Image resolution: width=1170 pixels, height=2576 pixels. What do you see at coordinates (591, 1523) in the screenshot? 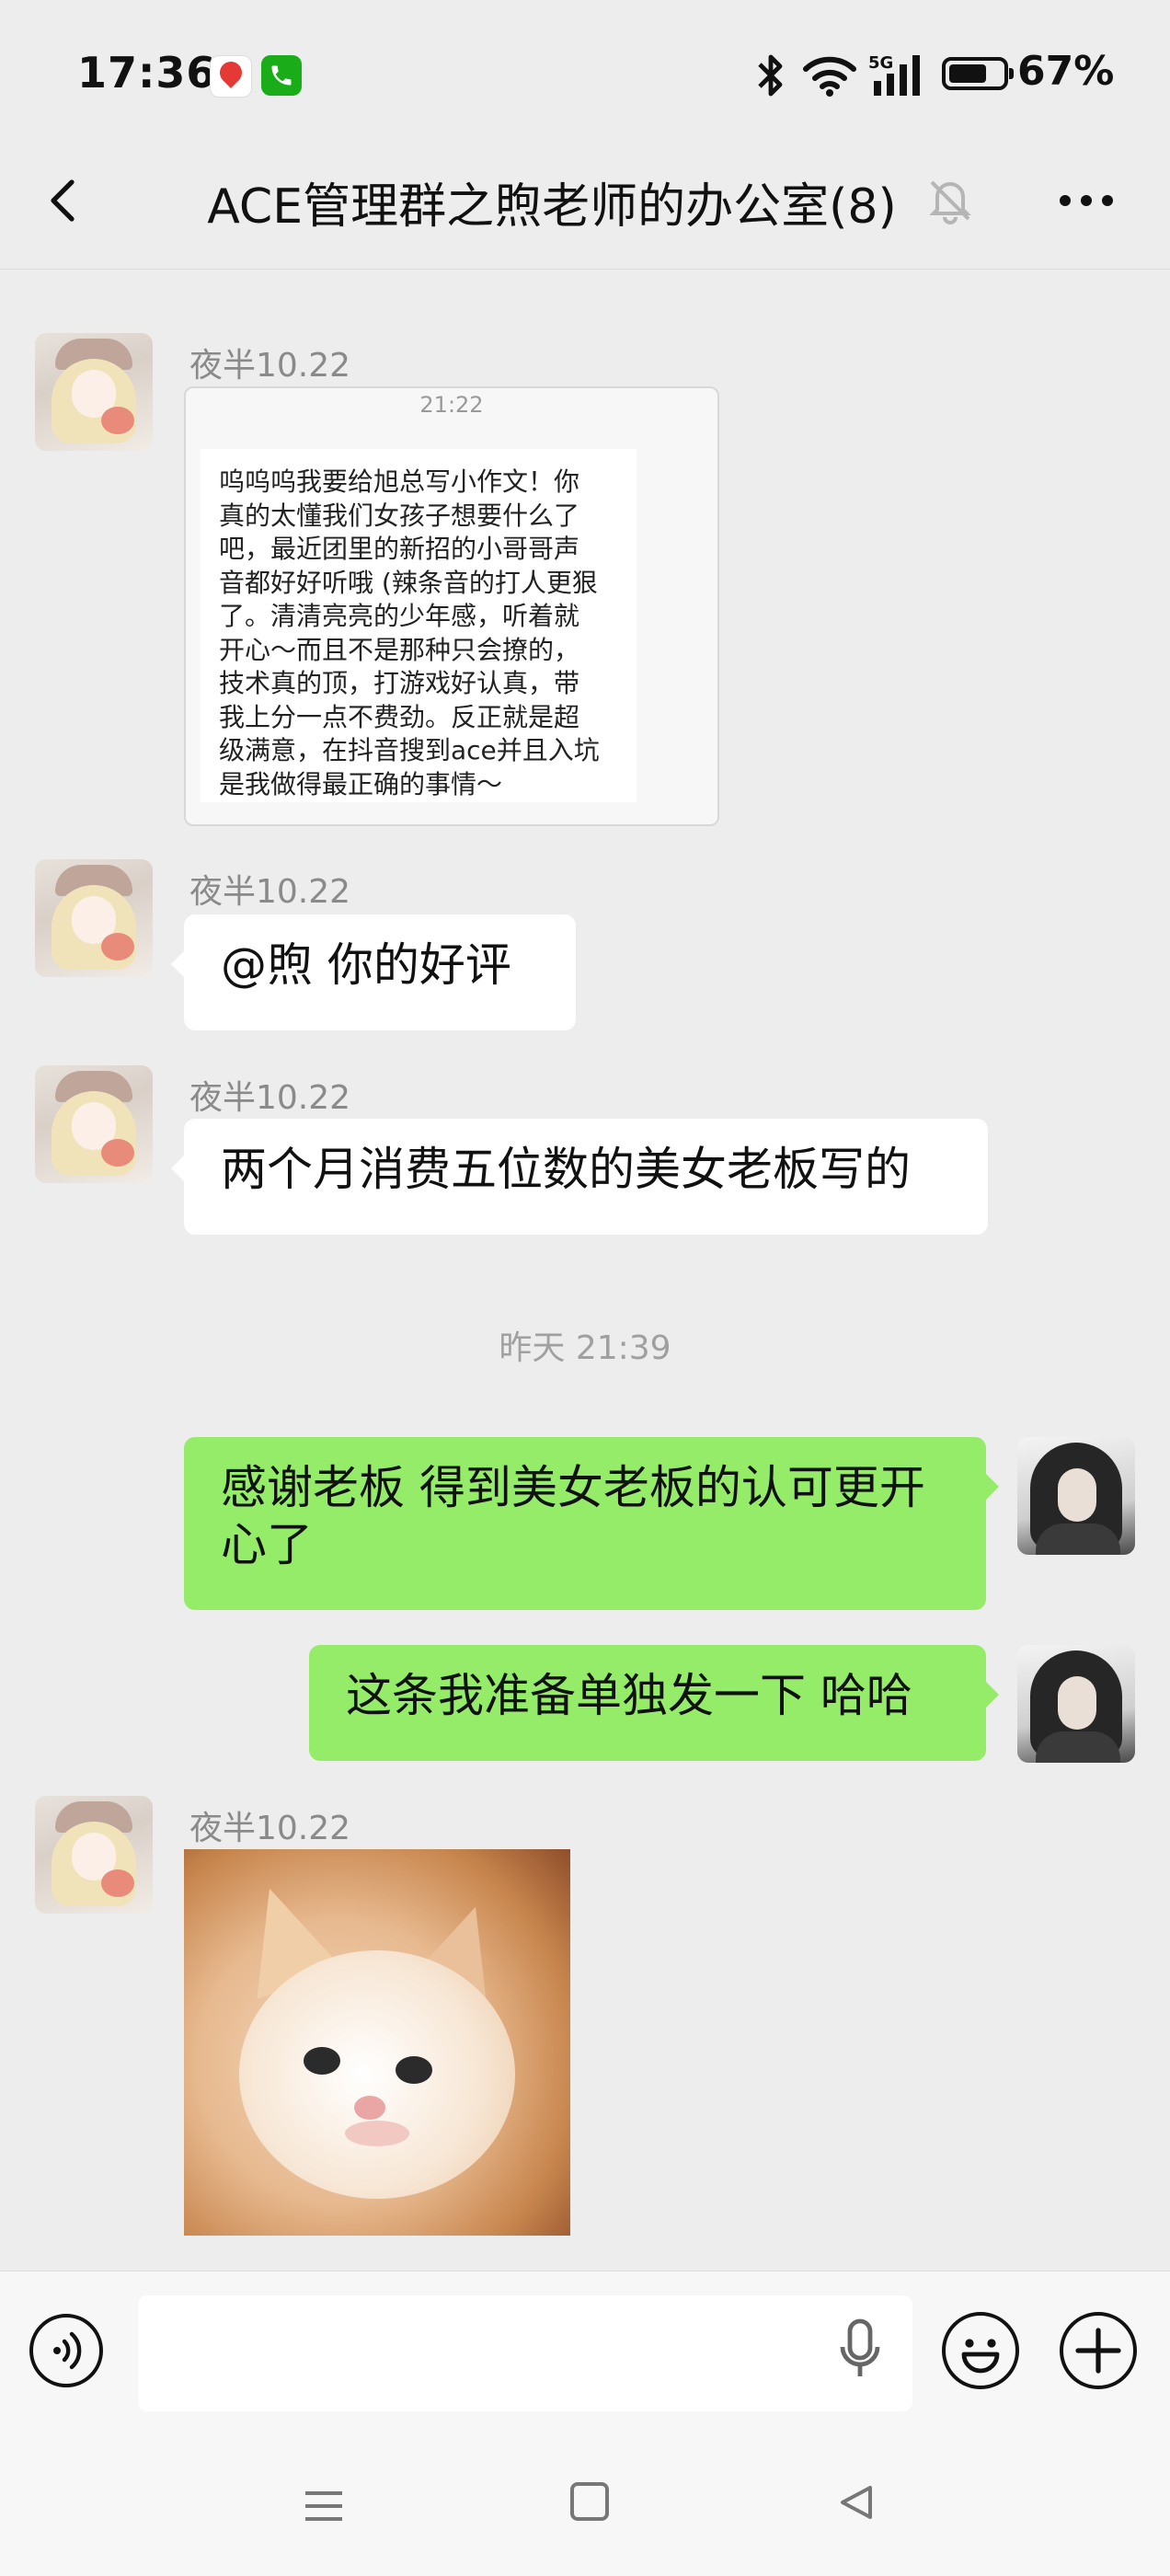
I see `my-message-bubble: 感谢老板 得到美女老板的认可更开心了` at bounding box center [591, 1523].